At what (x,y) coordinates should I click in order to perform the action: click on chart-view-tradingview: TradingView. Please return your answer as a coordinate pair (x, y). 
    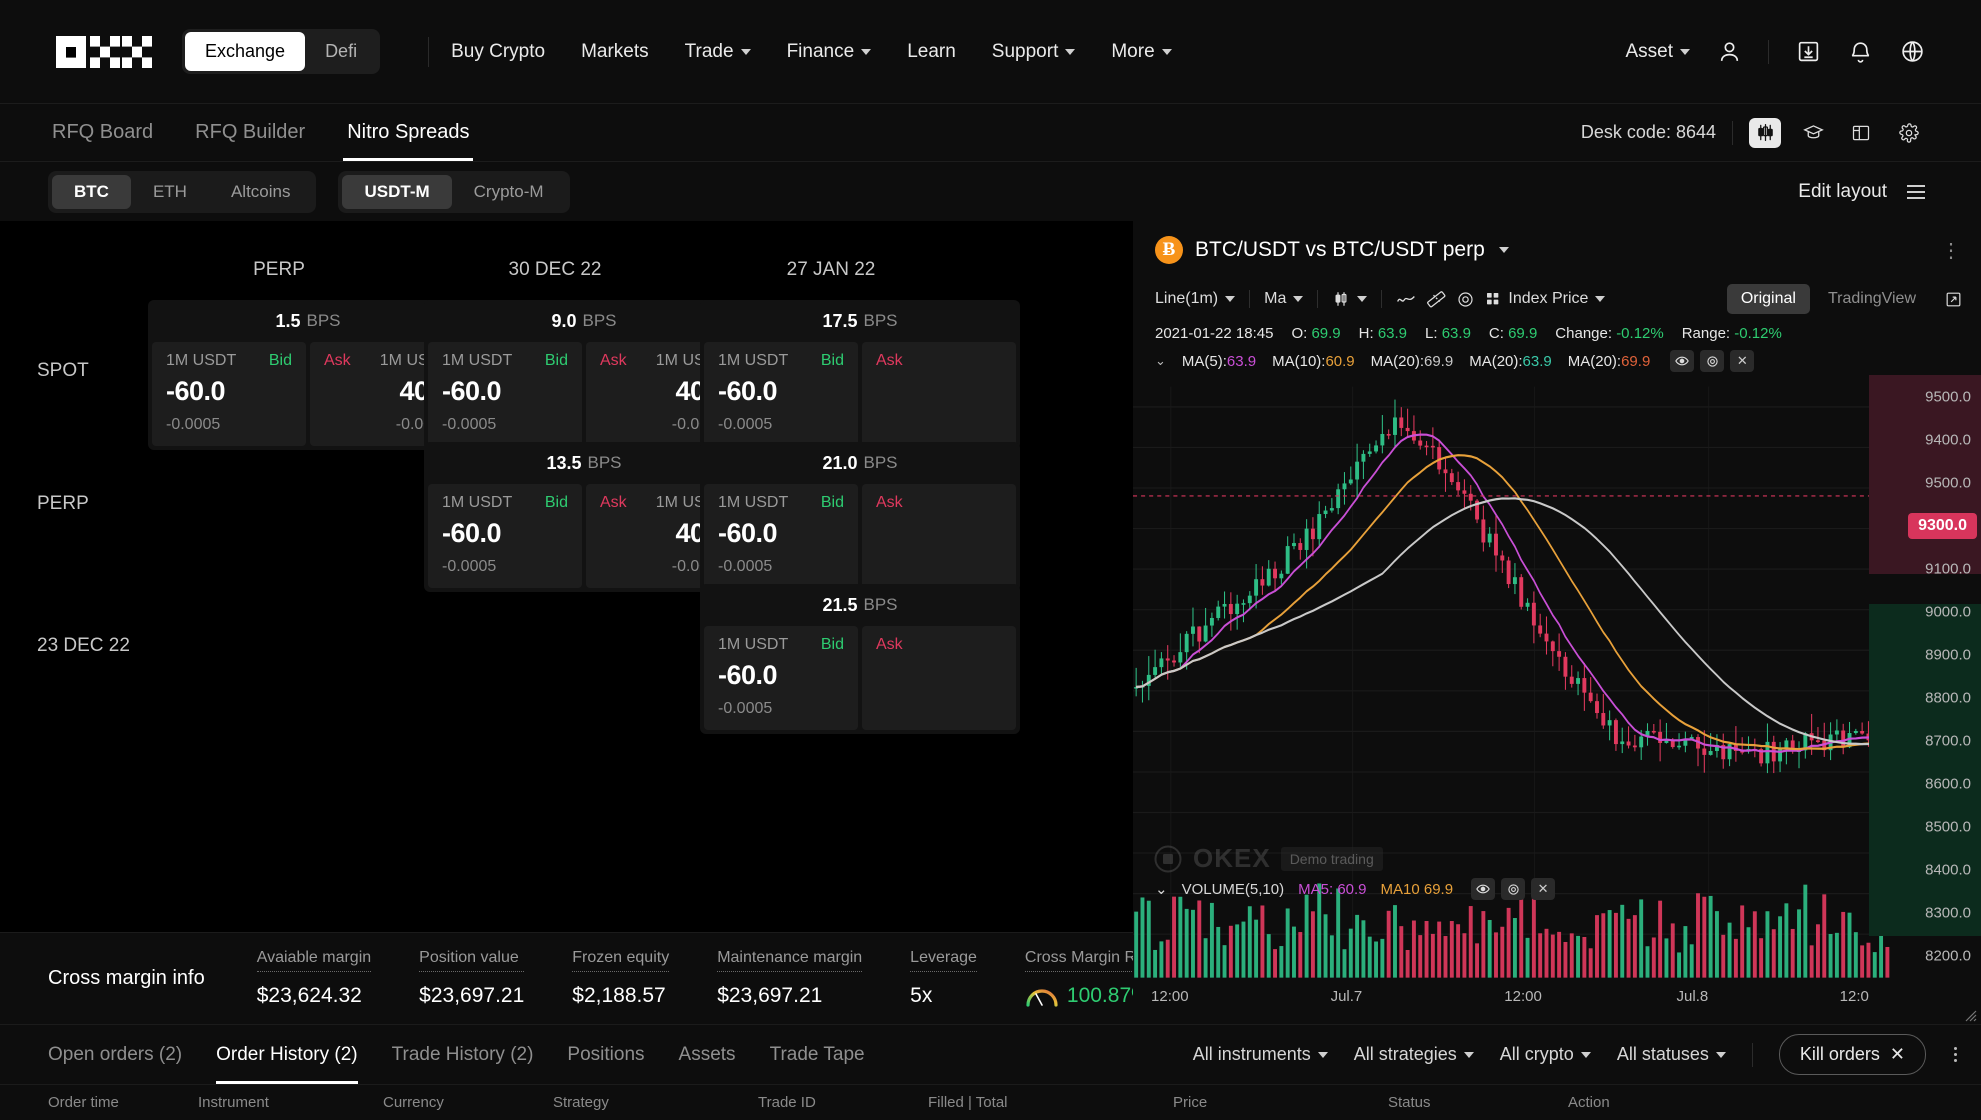
    Looking at the image, I should click on (1872, 299).